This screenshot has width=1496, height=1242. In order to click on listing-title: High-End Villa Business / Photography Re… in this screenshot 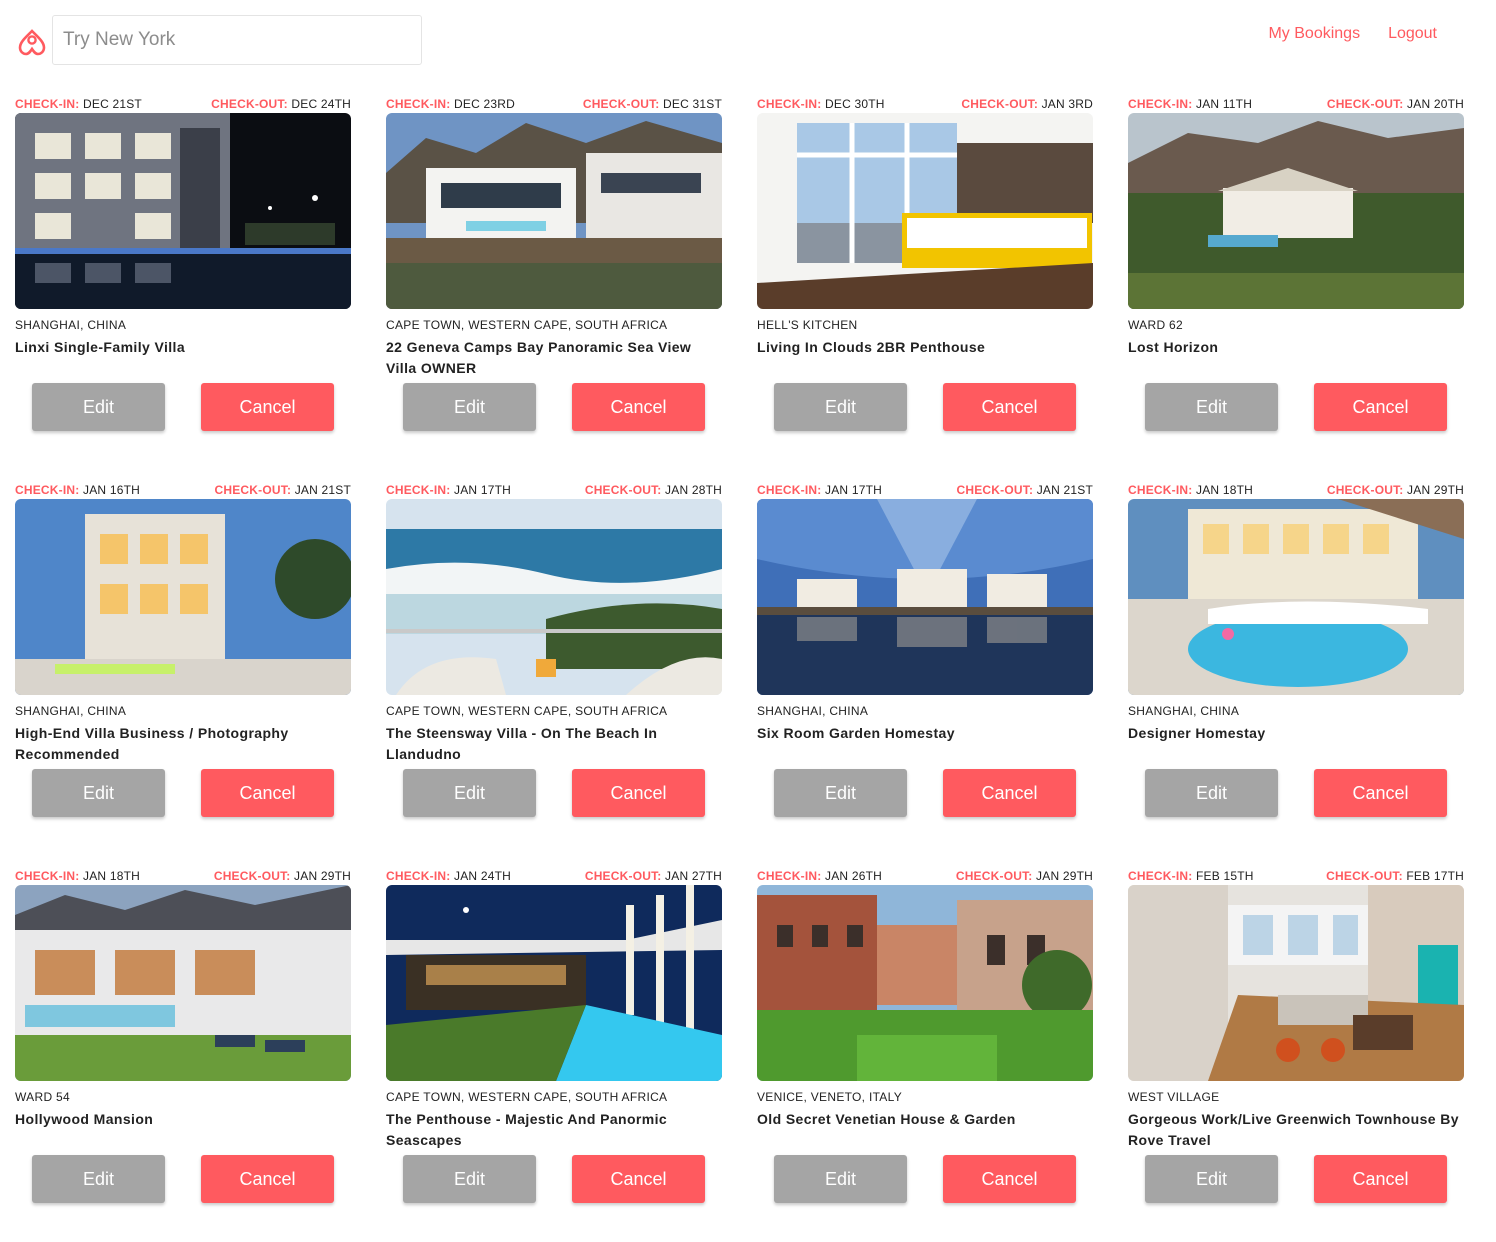, I will do `click(183, 744)`.